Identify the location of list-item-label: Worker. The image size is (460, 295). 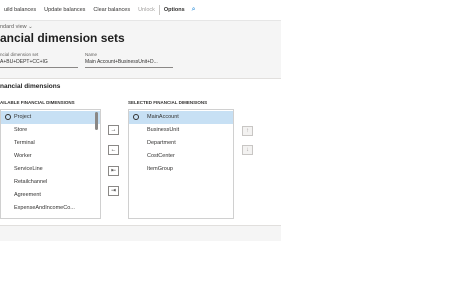
(23, 156).